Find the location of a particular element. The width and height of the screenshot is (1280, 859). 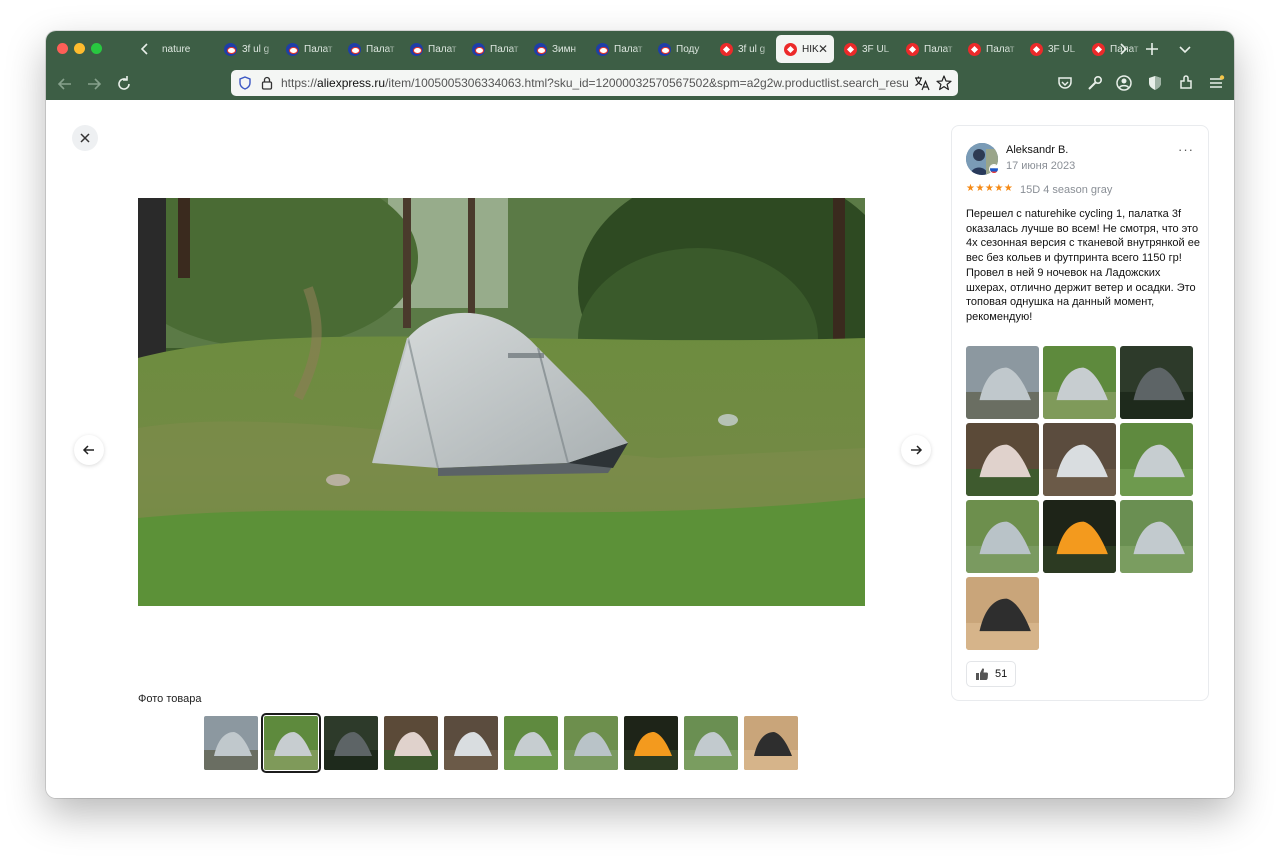

close-viewer-button is located at coordinates (85, 138).